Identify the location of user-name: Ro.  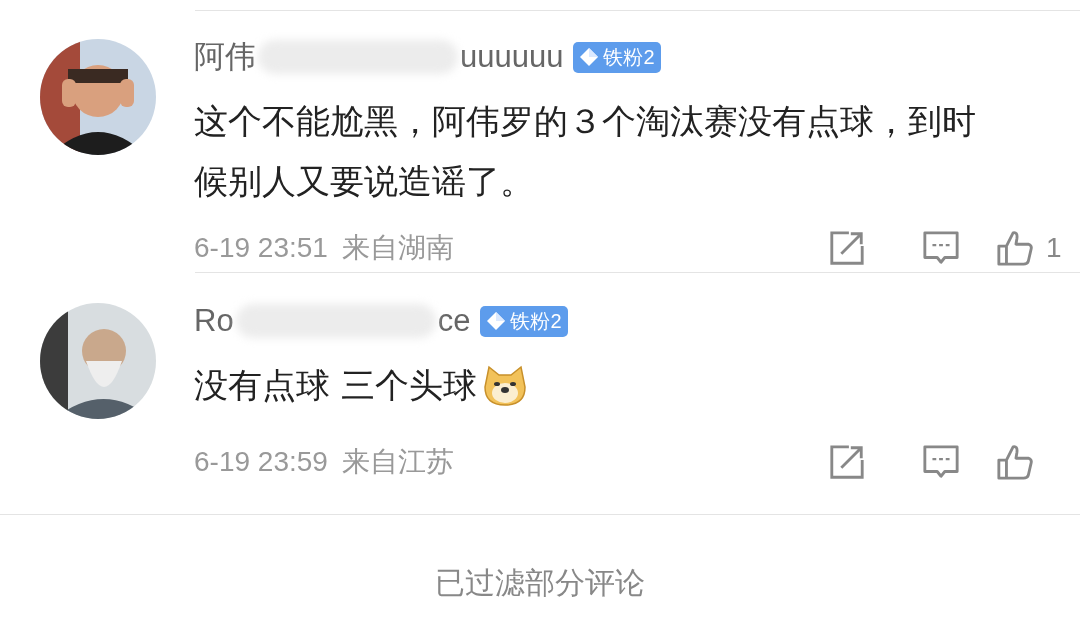
(214, 321).